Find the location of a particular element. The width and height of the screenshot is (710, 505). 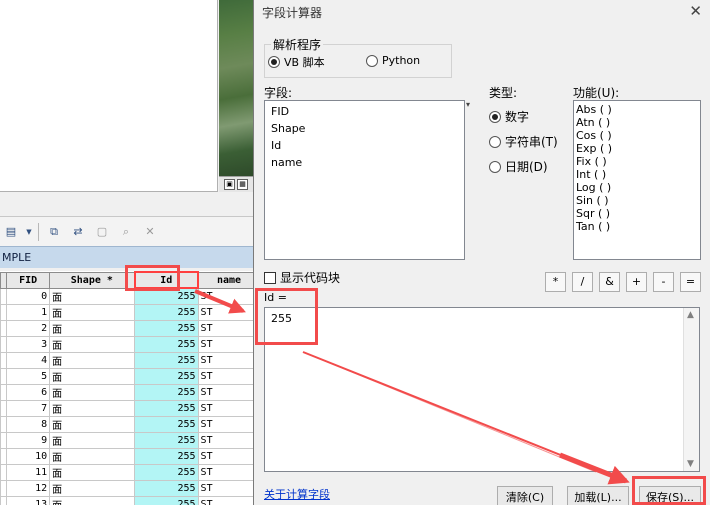

map-display-area is located at coordinates (109, 96).